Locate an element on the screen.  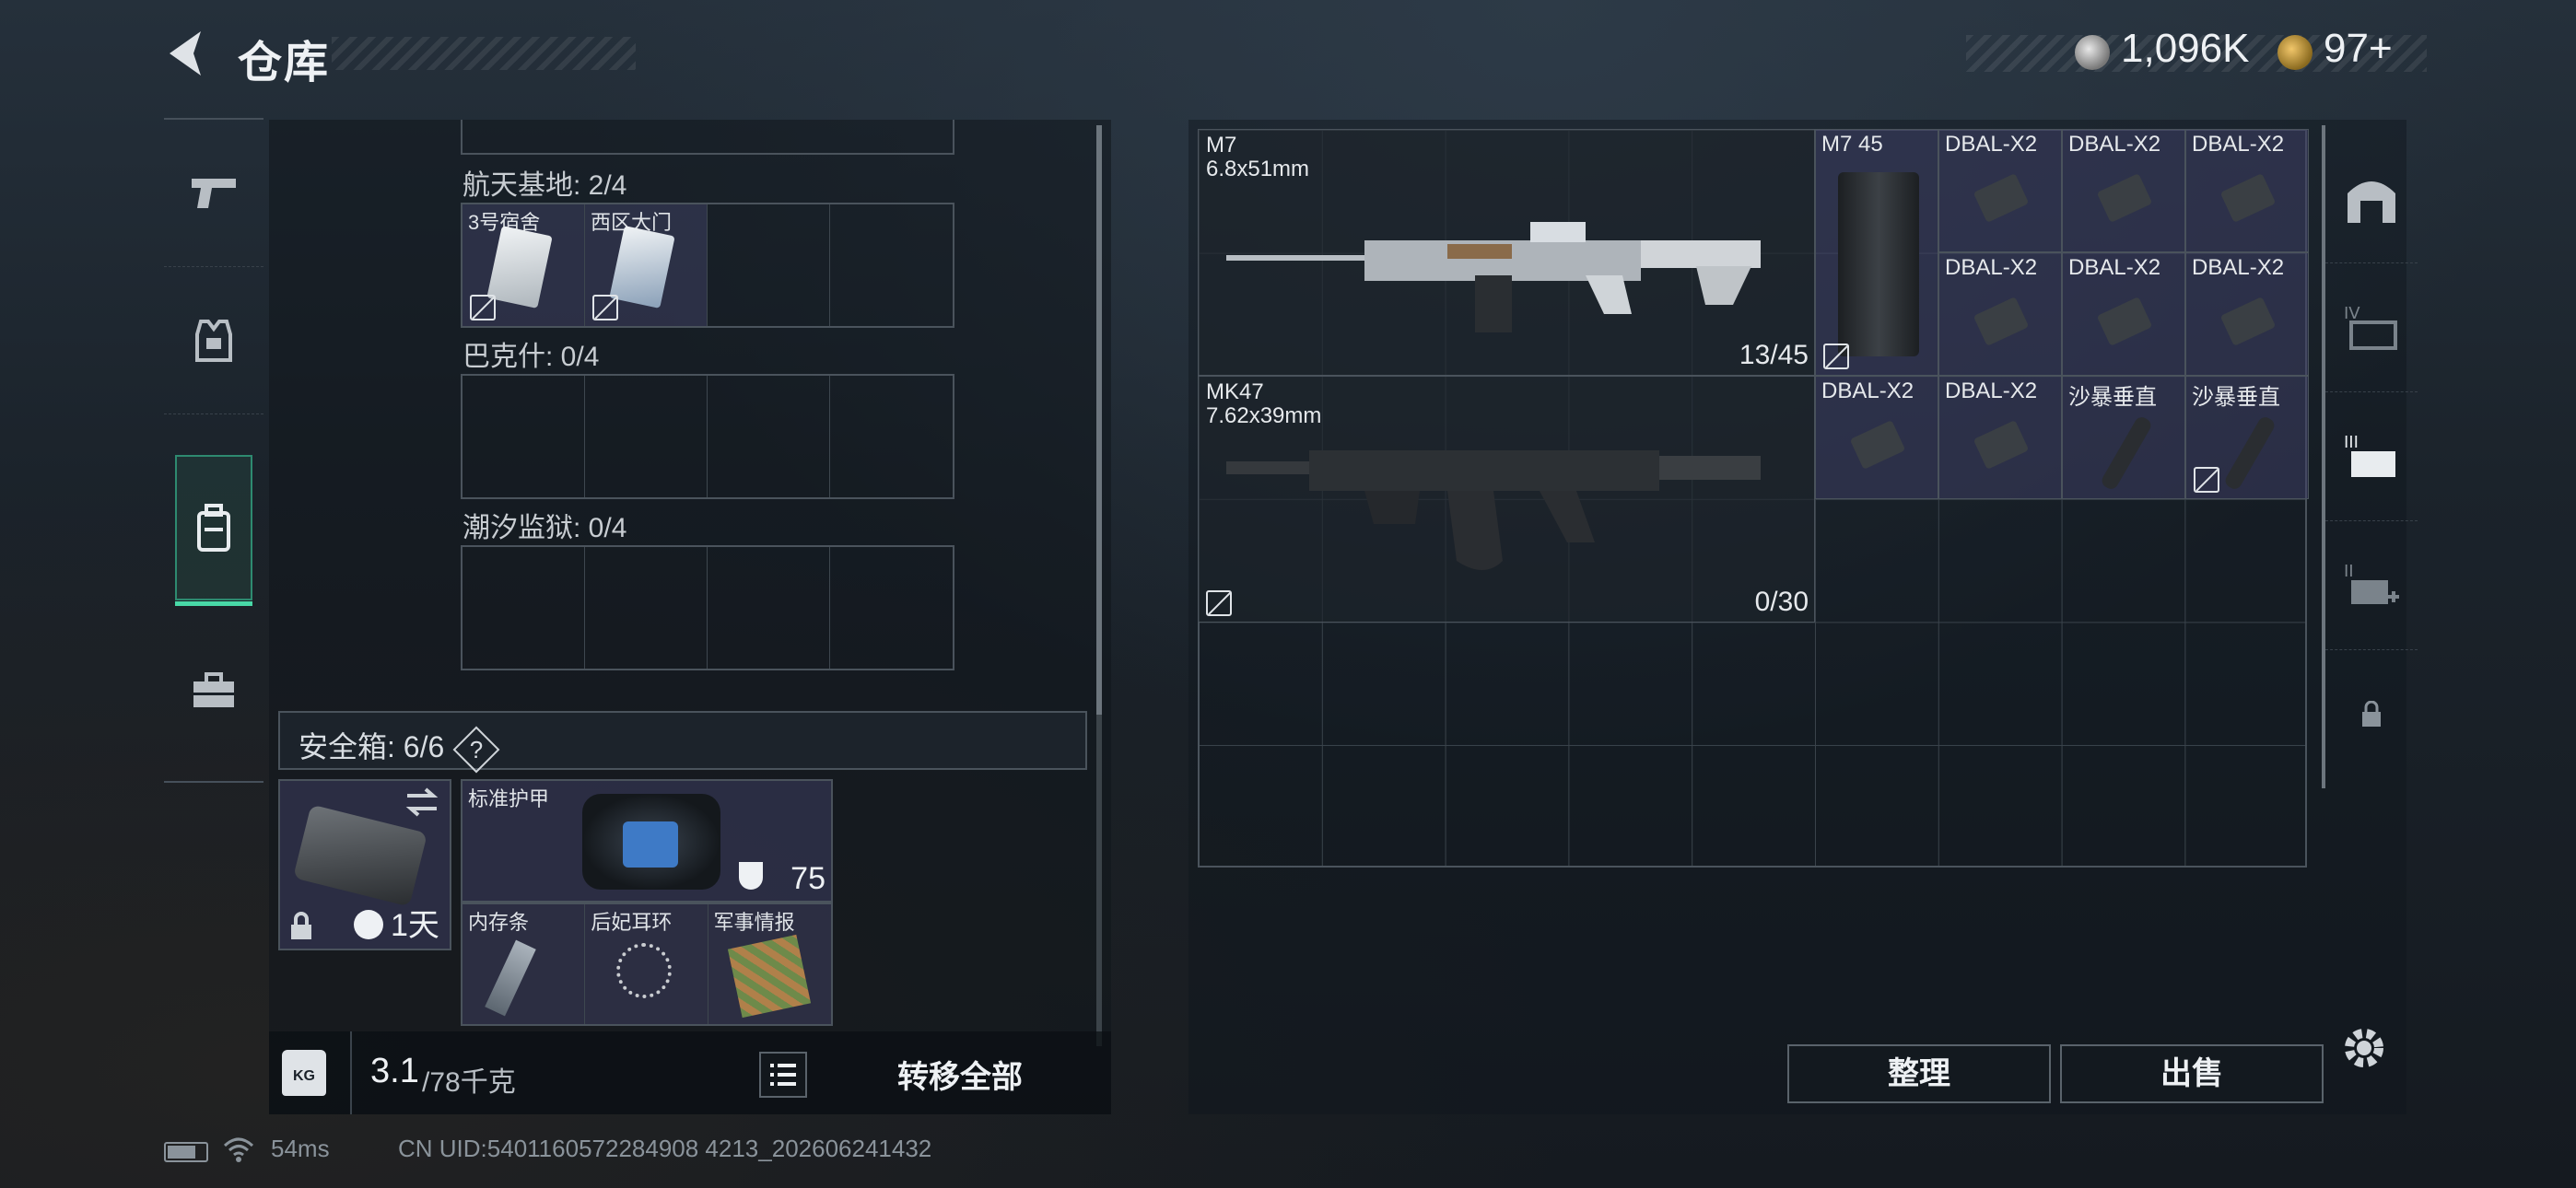
shield-icon is located at coordinates (751, 876).